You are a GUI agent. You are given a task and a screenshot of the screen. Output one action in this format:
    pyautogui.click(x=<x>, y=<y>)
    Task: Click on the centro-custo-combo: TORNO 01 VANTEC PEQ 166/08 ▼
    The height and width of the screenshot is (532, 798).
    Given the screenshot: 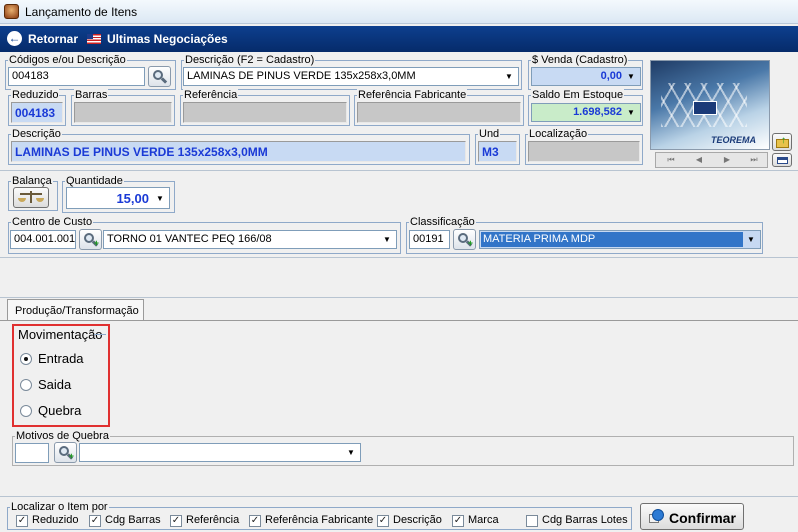 What is the action you would take?
    pyautogui.click(x=250, y=239)
    